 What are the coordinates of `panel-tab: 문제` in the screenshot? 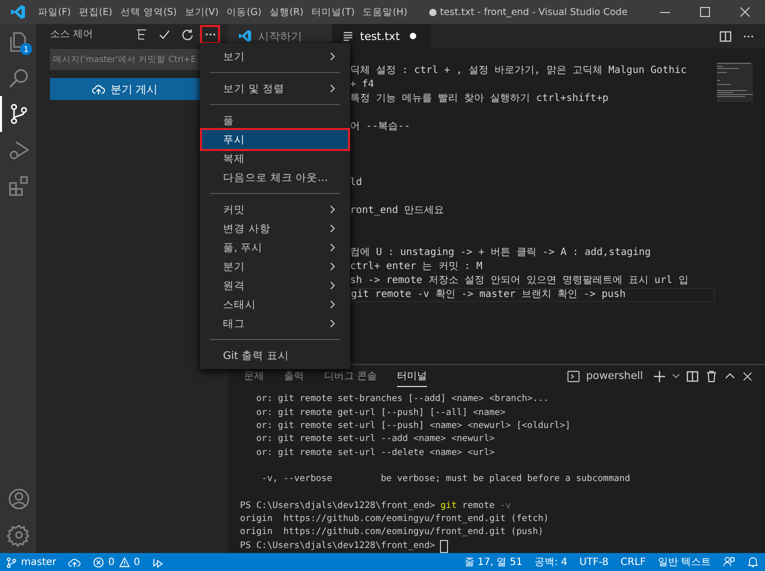 It's located at (254, 376).